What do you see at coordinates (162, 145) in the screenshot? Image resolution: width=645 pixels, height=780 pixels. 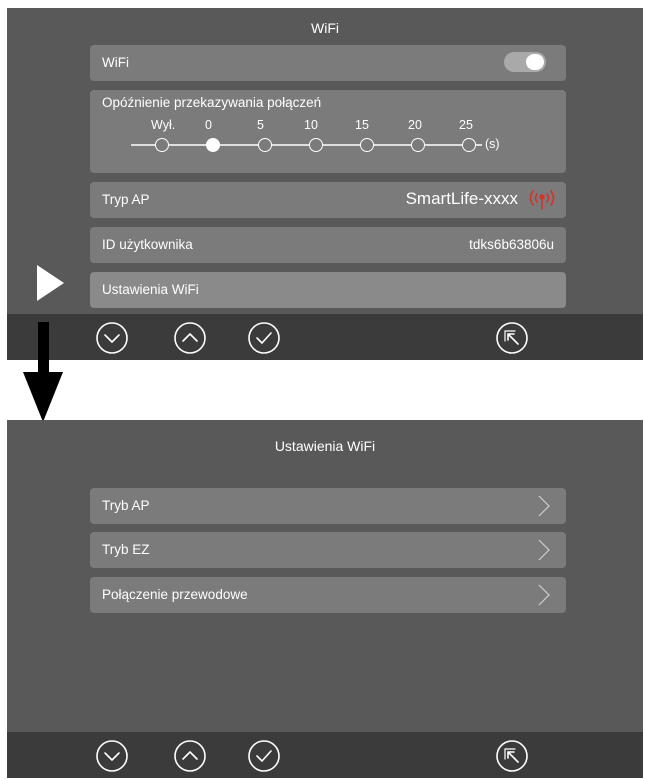 I see `delay-option-off` at bounding box center [162, 145].